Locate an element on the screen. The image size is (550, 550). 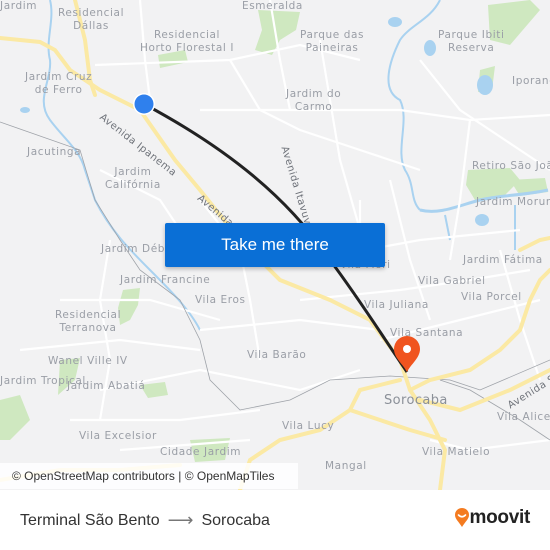
place-label: Jardim Califórnia is located at coordinates (133, 178).